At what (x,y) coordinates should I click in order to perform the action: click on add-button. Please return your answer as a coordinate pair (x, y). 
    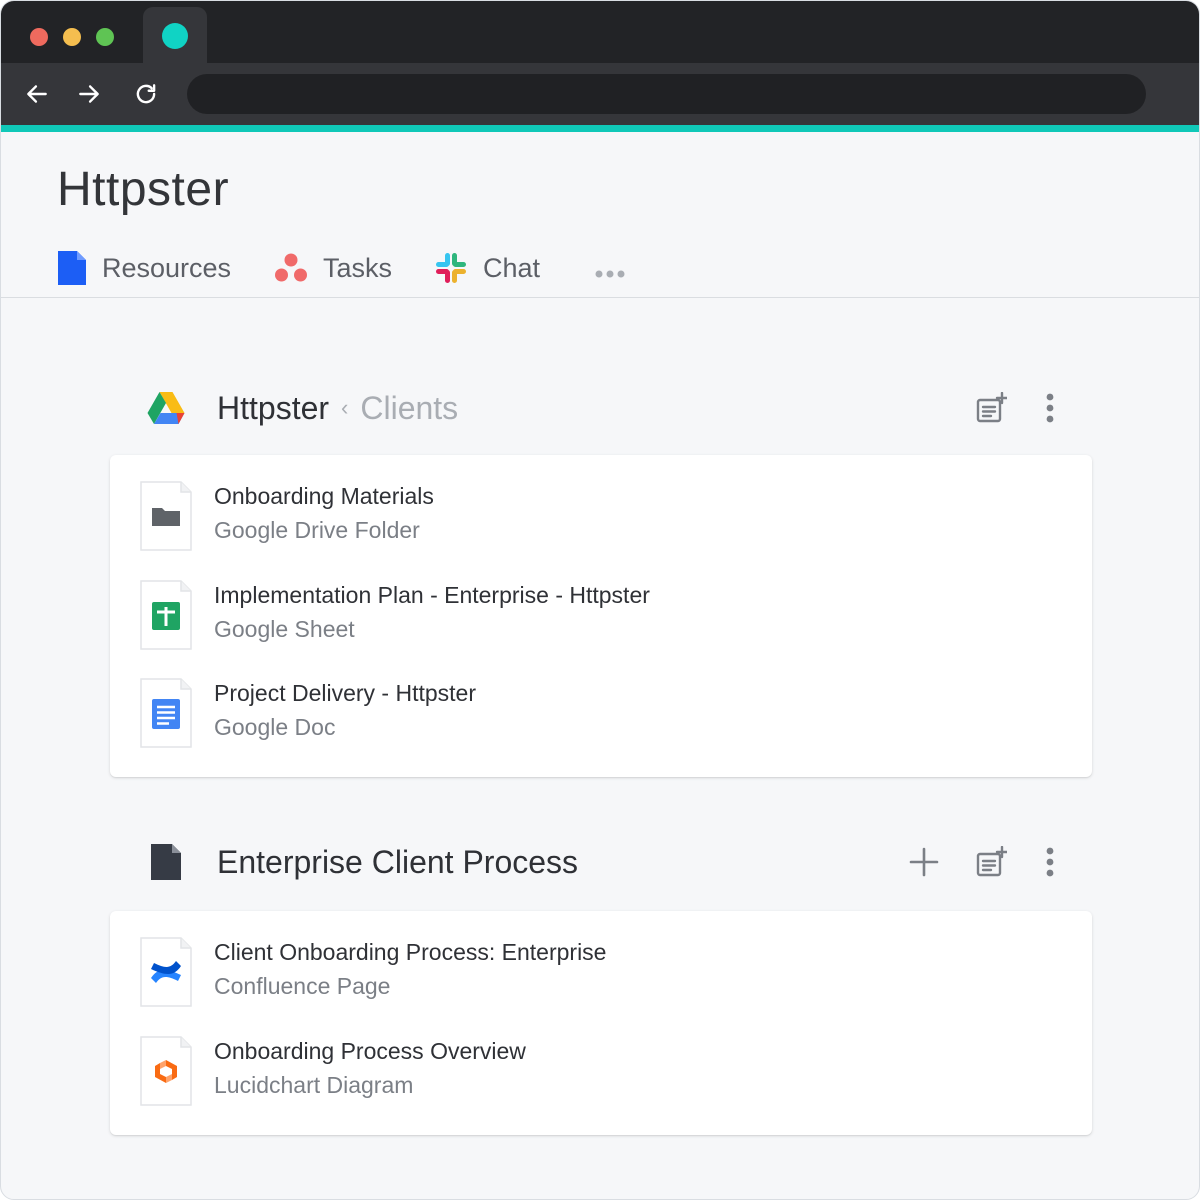
    Looking at the image, I should click on (924, 862).